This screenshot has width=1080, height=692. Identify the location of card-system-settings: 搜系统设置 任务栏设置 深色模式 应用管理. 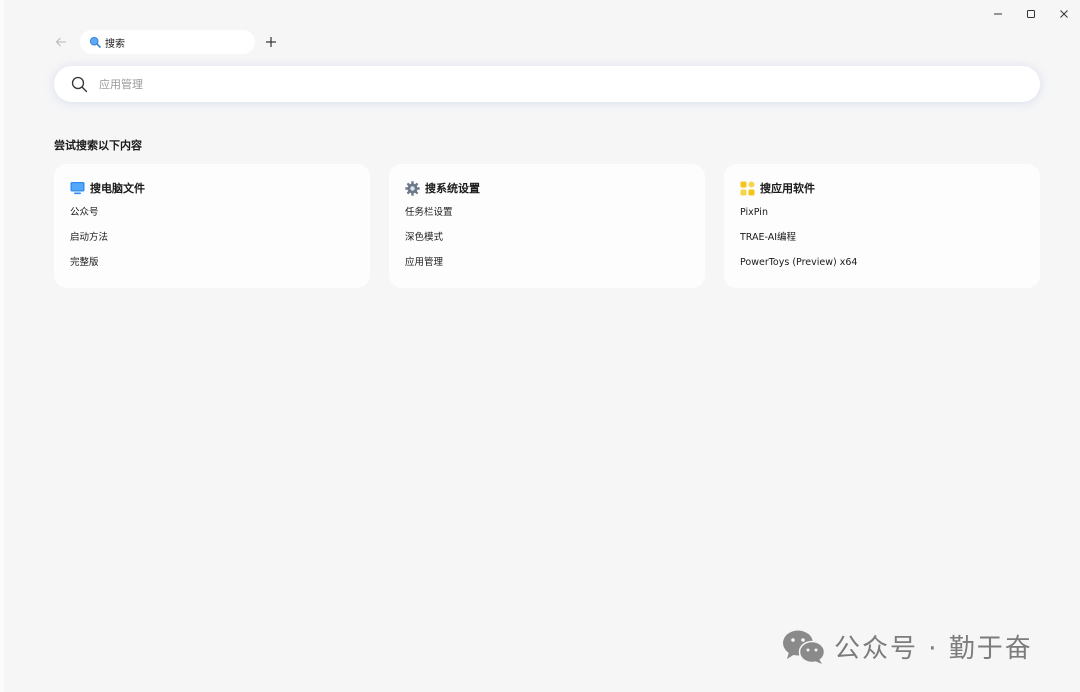
(547, 226).